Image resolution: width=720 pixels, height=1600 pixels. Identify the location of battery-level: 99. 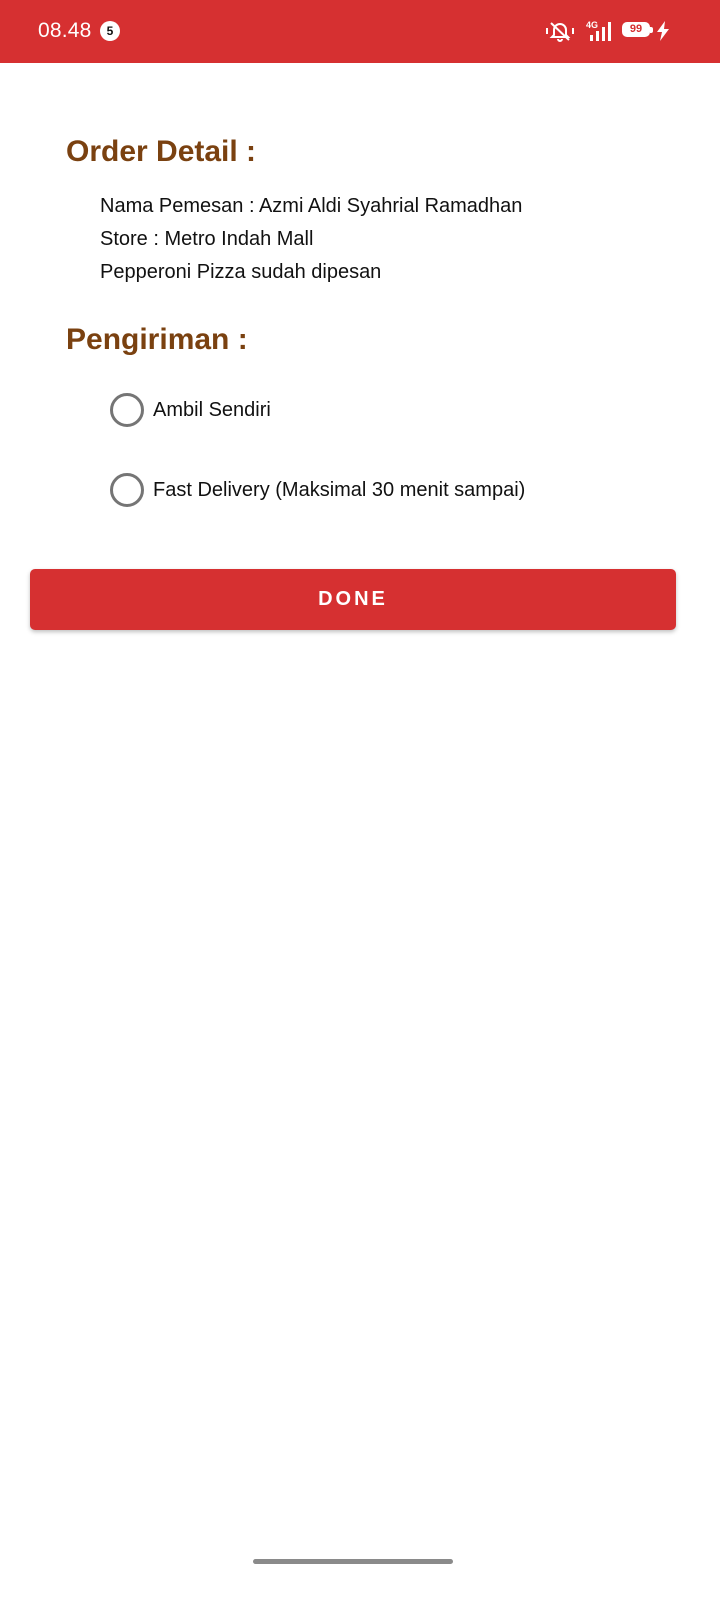
(636, 29).